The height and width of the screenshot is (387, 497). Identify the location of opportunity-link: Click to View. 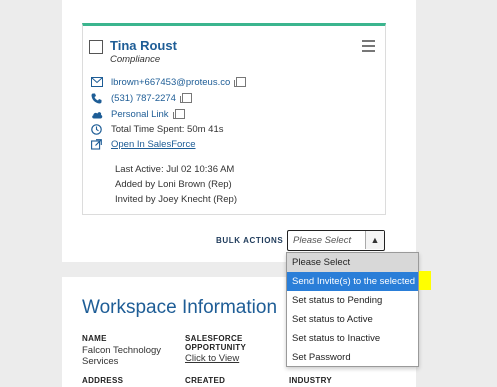
(212, 358).